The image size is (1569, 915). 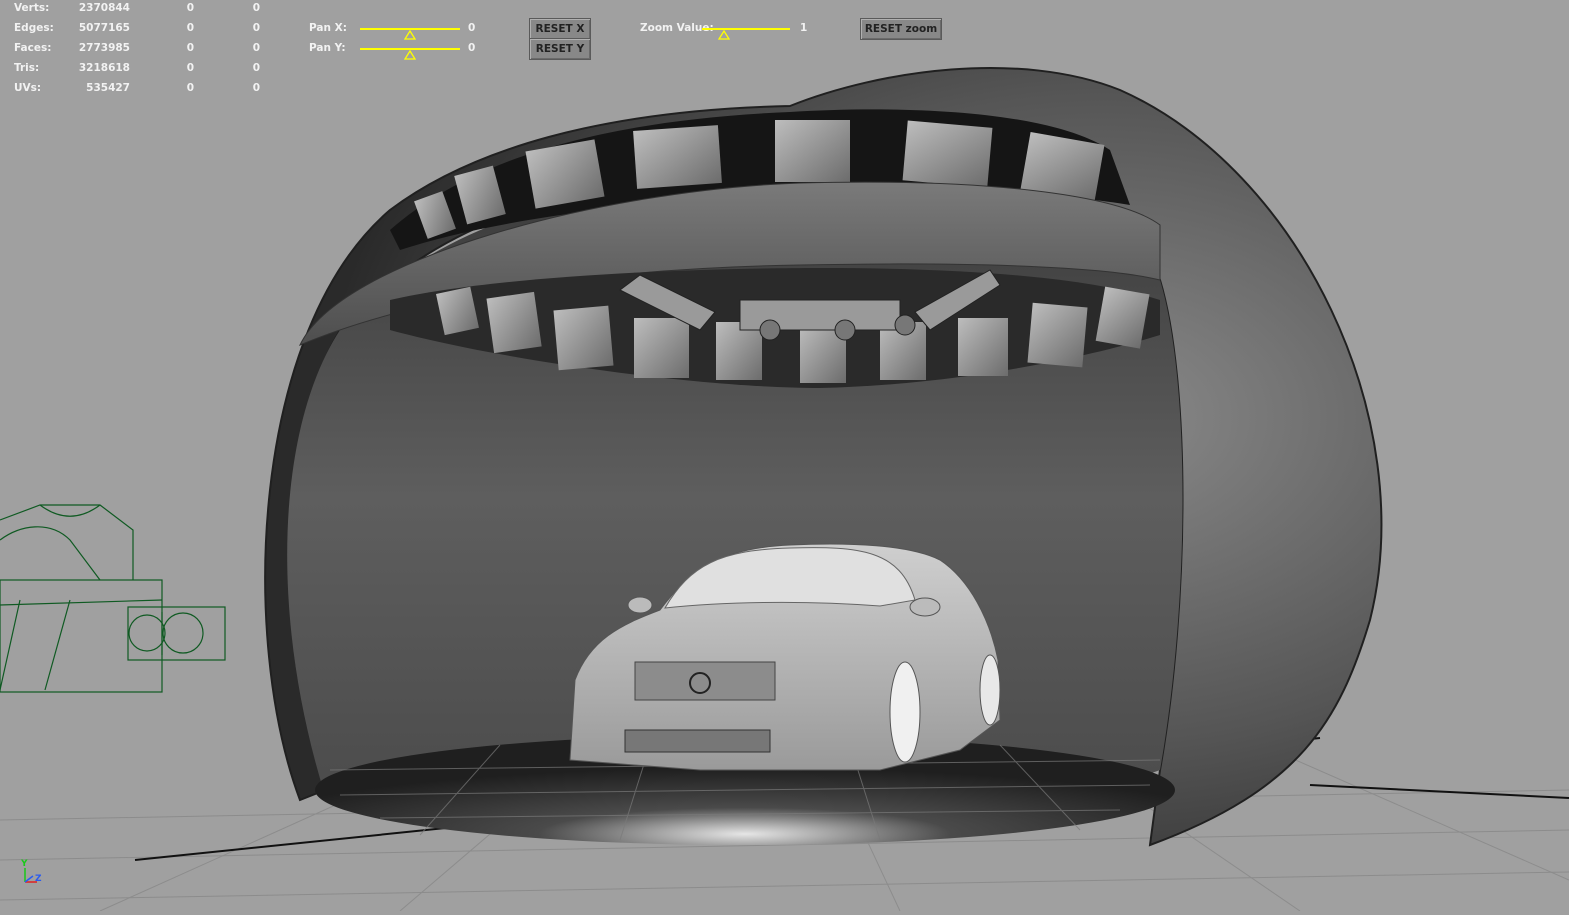 I want to click on zoom-slider, so click(x=746, y=29).